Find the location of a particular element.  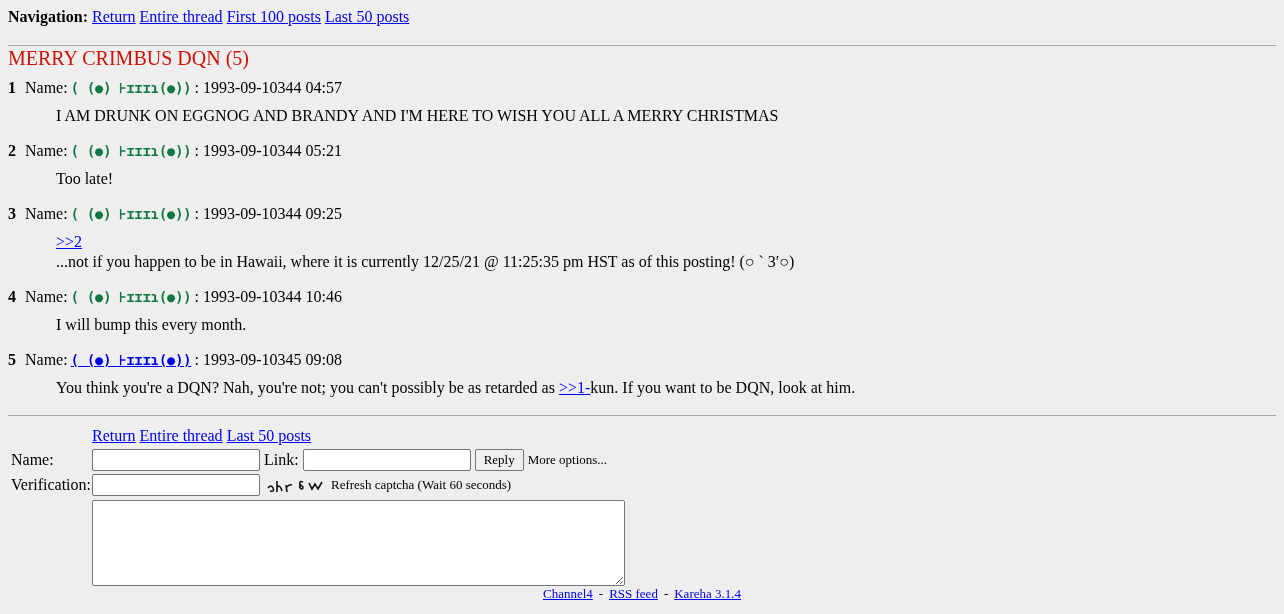

link-label: Link: is located at coordinates (281, 460).